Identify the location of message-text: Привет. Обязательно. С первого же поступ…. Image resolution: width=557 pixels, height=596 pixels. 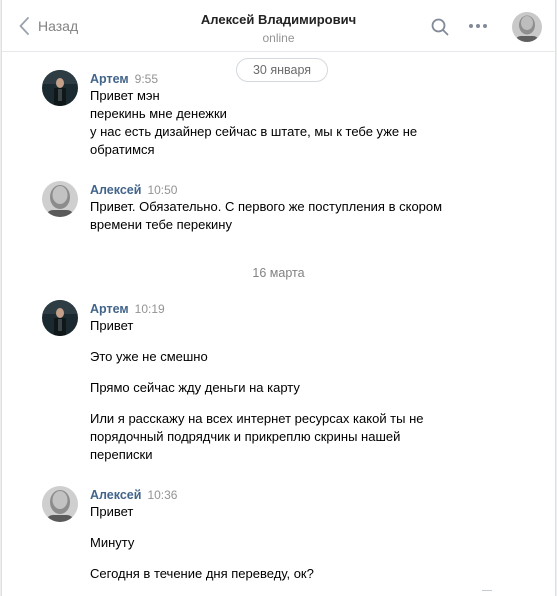
(266, 206).